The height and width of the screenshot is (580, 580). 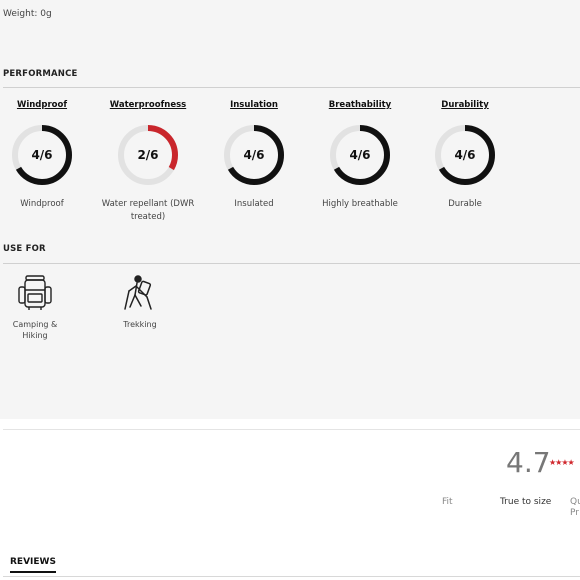 I want to click on fit-value: True to size, so click(x=526, y=502).